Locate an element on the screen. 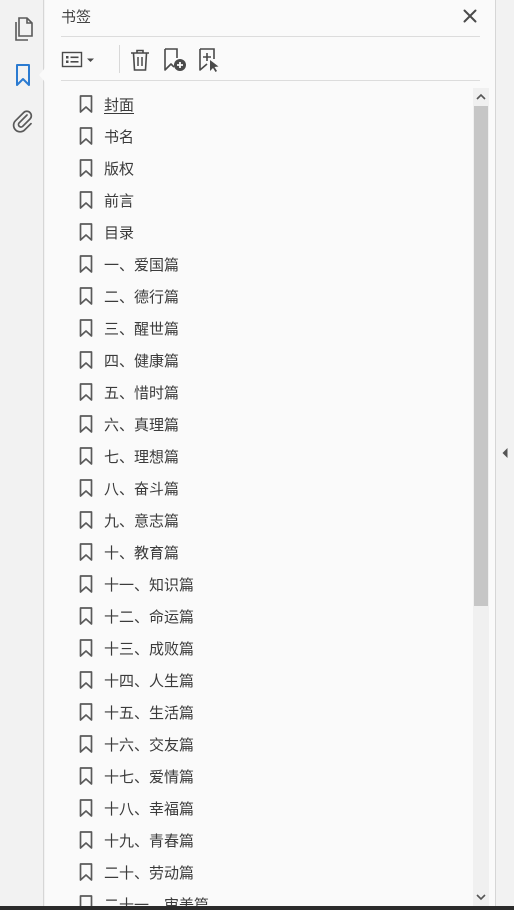 The image size is (514, 910). chevron-up-icon is located at coordinates (481, 96).